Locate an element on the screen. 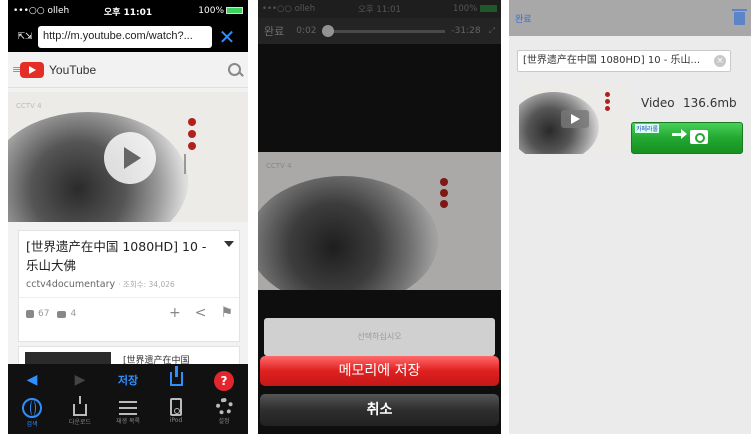  tab-ipod: iPod is located at coordinates (176, 415).